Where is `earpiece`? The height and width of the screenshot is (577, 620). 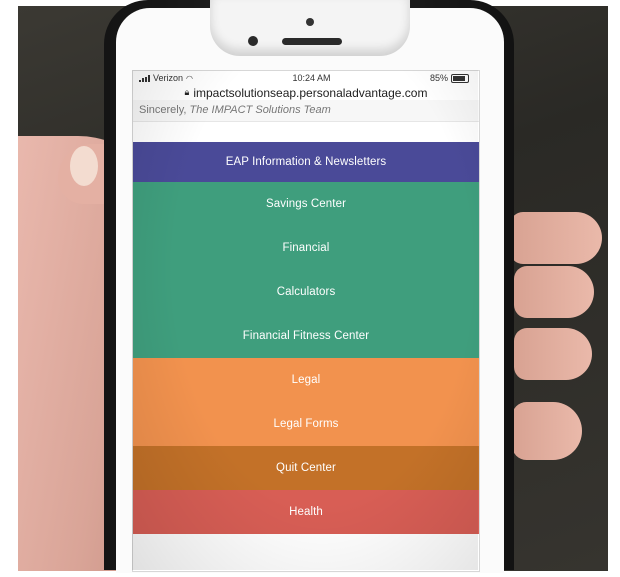 earpiece is located at coordinates (312, 41).